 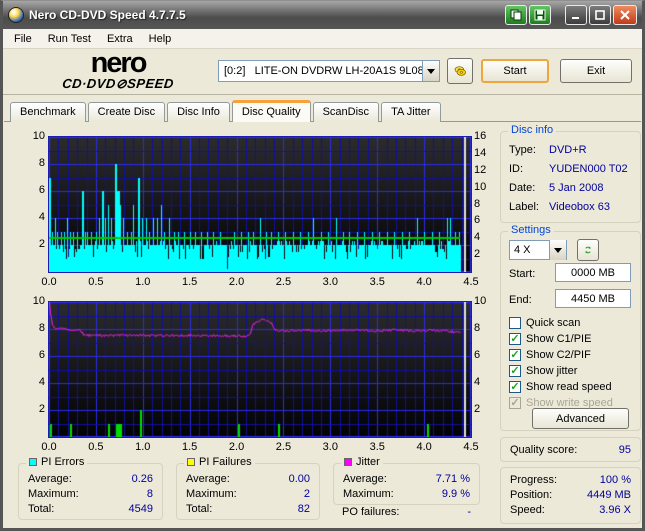 What do you see at coordinates (544, 450) in the screenshot?
I see `quality-score-label: Quality score:` at bounding box center [544, 450].